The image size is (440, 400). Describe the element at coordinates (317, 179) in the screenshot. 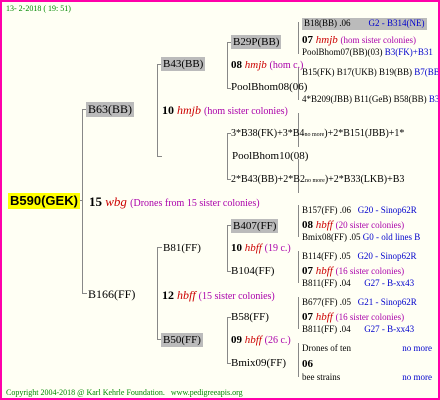

I see `pool10-row2: 2*B43(BB)+2*B2no more)+2*B33(LKB)+B3` at that location.